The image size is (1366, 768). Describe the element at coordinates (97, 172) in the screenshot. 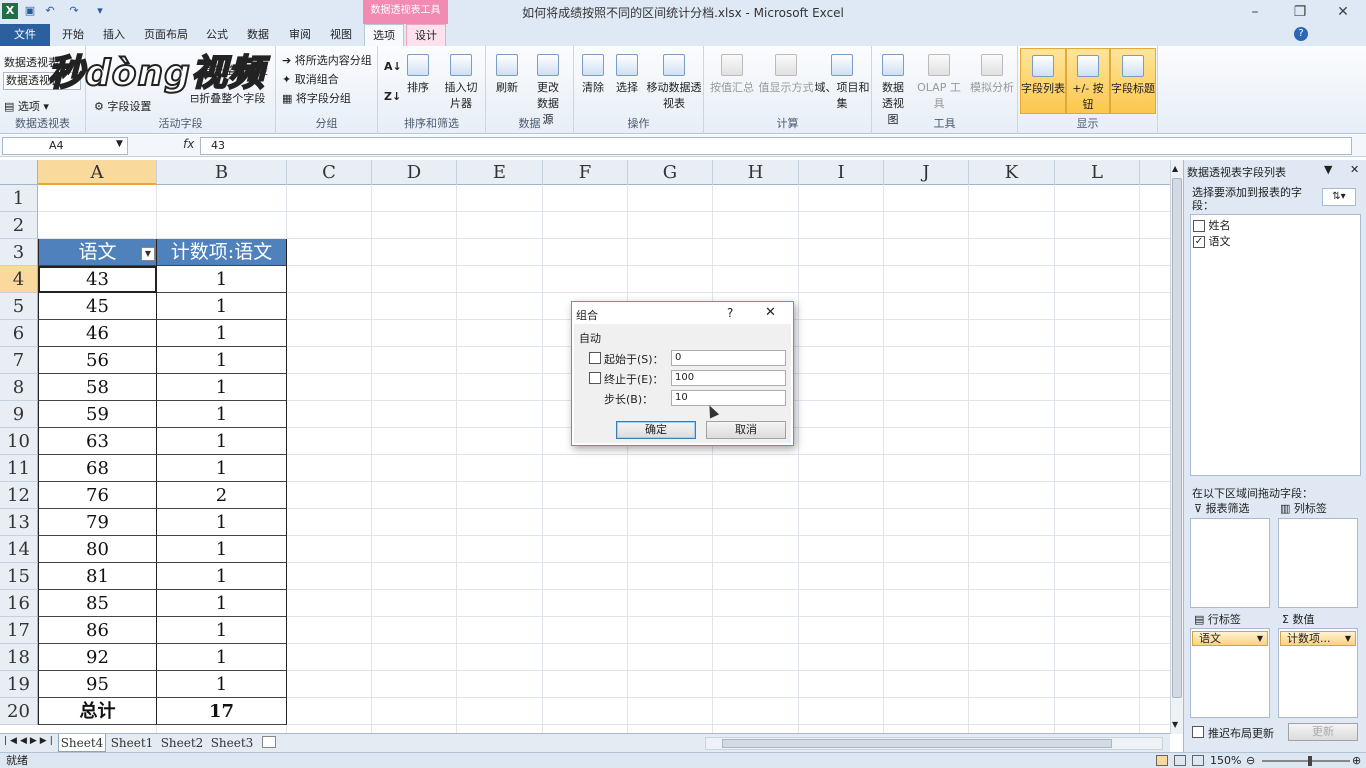

I see `column-header-a: A` at that location.